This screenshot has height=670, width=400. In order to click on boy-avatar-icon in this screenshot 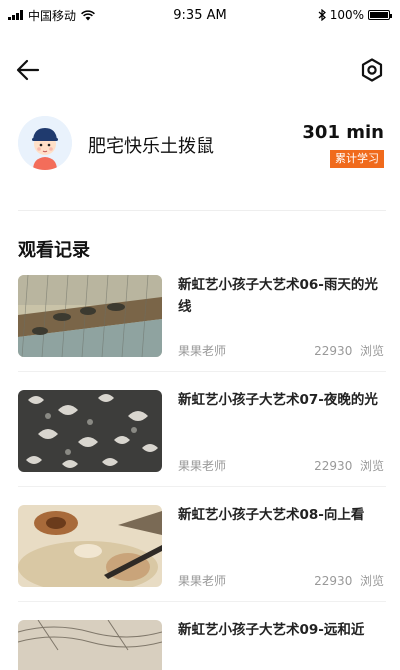, I will do `click(45, 143)`.